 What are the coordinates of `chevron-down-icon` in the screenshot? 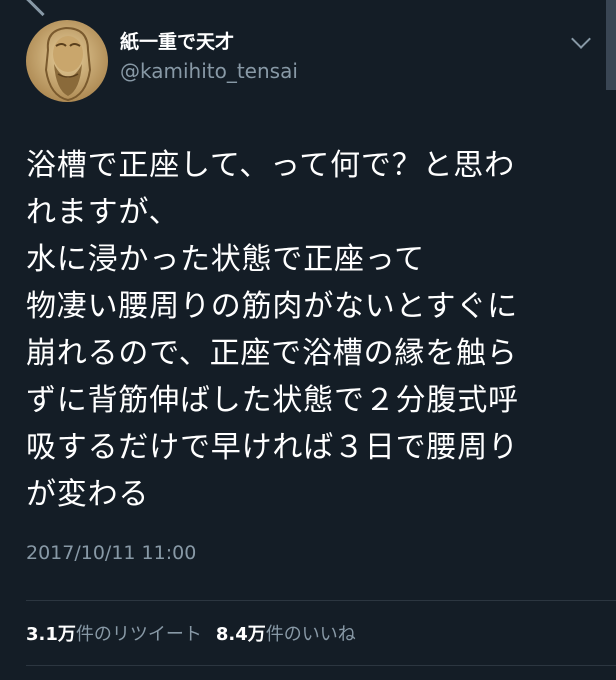 It's located at (581, 39).